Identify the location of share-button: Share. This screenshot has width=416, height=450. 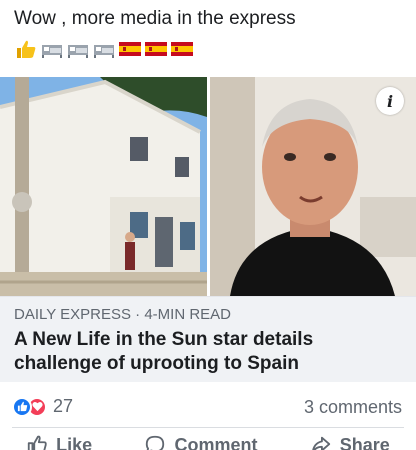
(350, 442).